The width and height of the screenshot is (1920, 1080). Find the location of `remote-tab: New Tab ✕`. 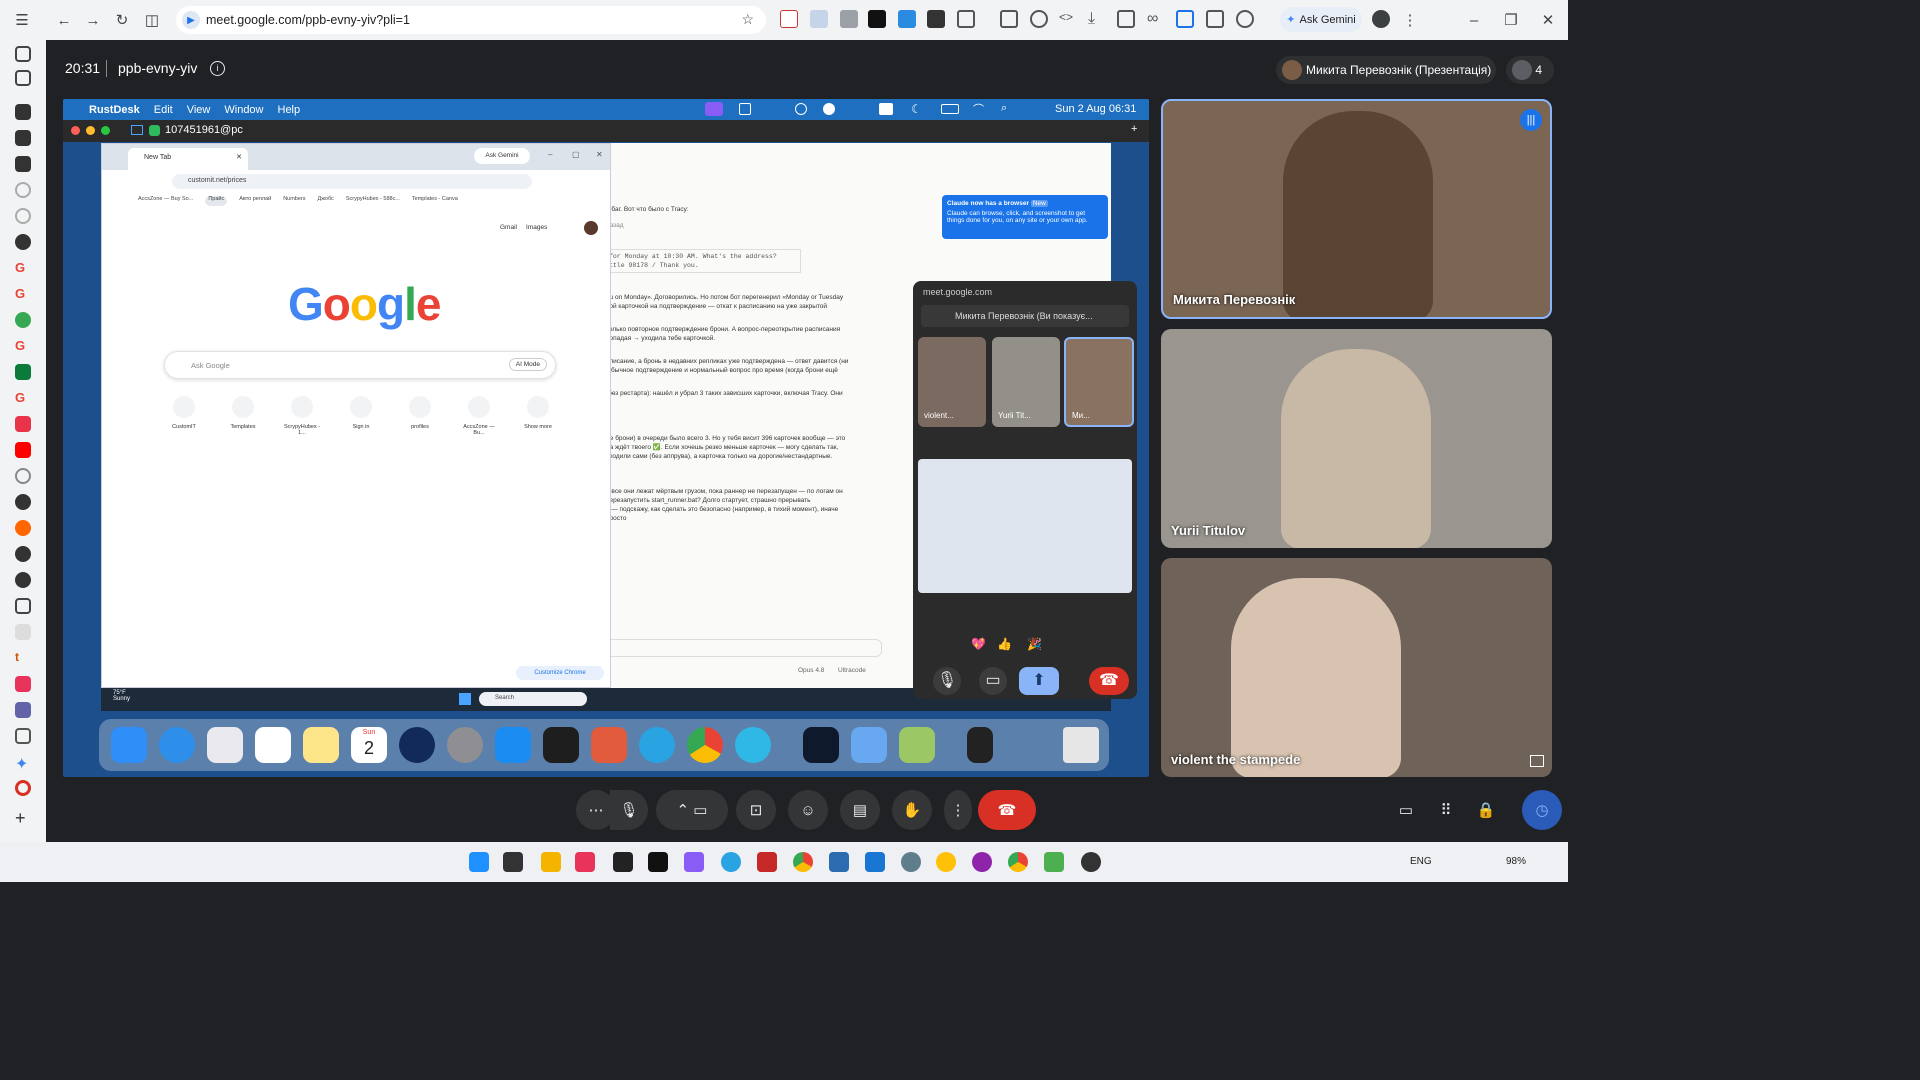

remote-tab: New Tab ✕ is located at coordinates (188, 159).